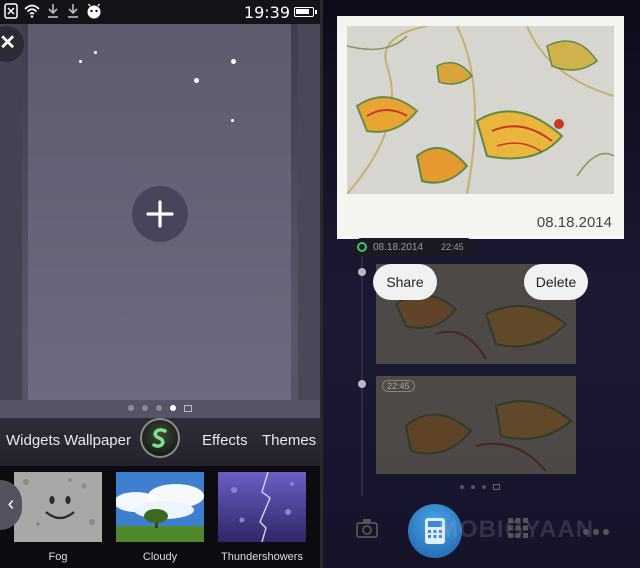  I want to click on floral-fabric-photo, so click(480, 110).